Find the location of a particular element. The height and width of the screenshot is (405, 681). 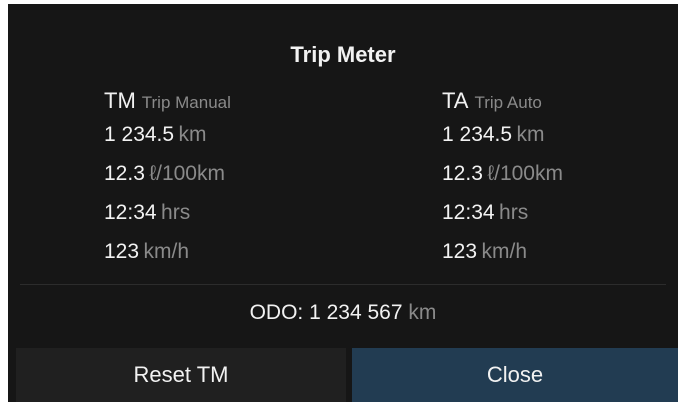

trip-manual-consumption-unit: ℓ/100km is located at coordinates (187, 173).